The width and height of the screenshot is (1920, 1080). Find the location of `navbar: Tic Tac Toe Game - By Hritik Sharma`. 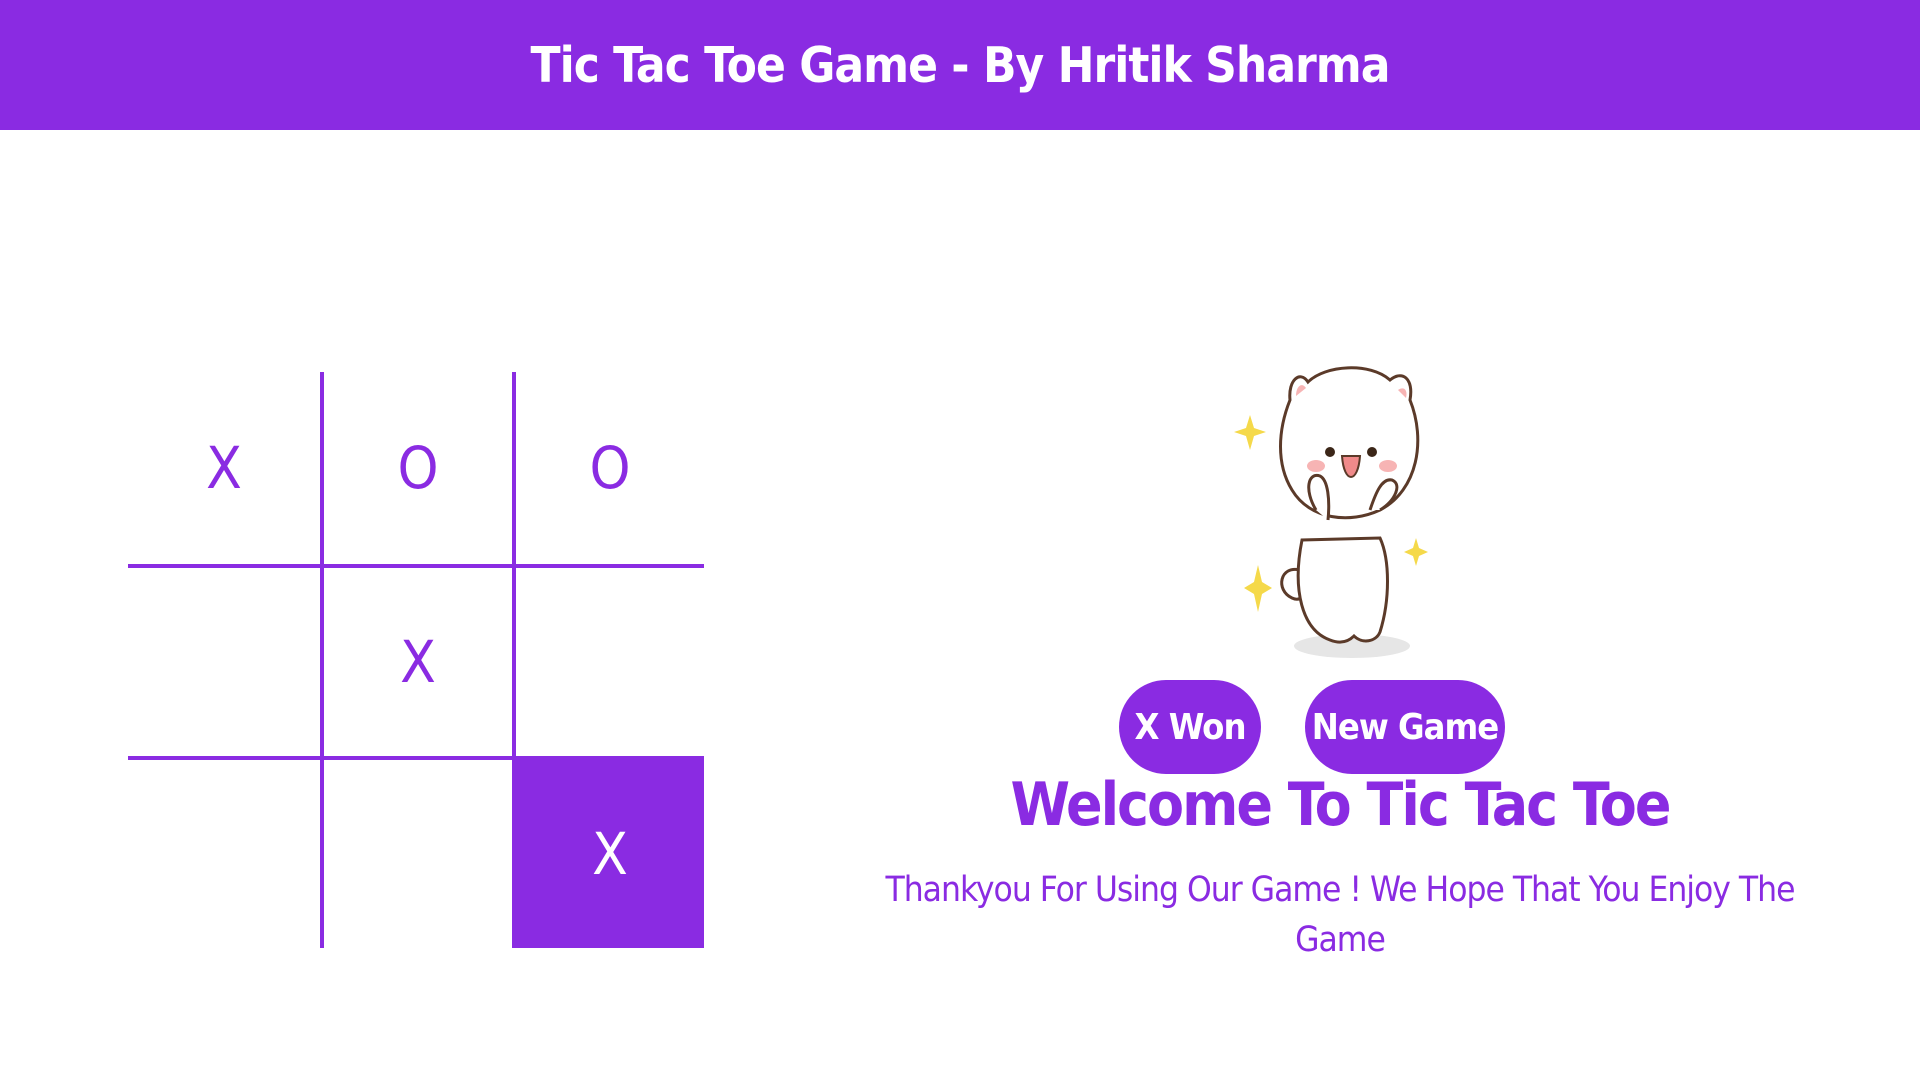

navbar: Tic Tac Toe Game - By Hritik Sharma is located at coordinates (960, 65).